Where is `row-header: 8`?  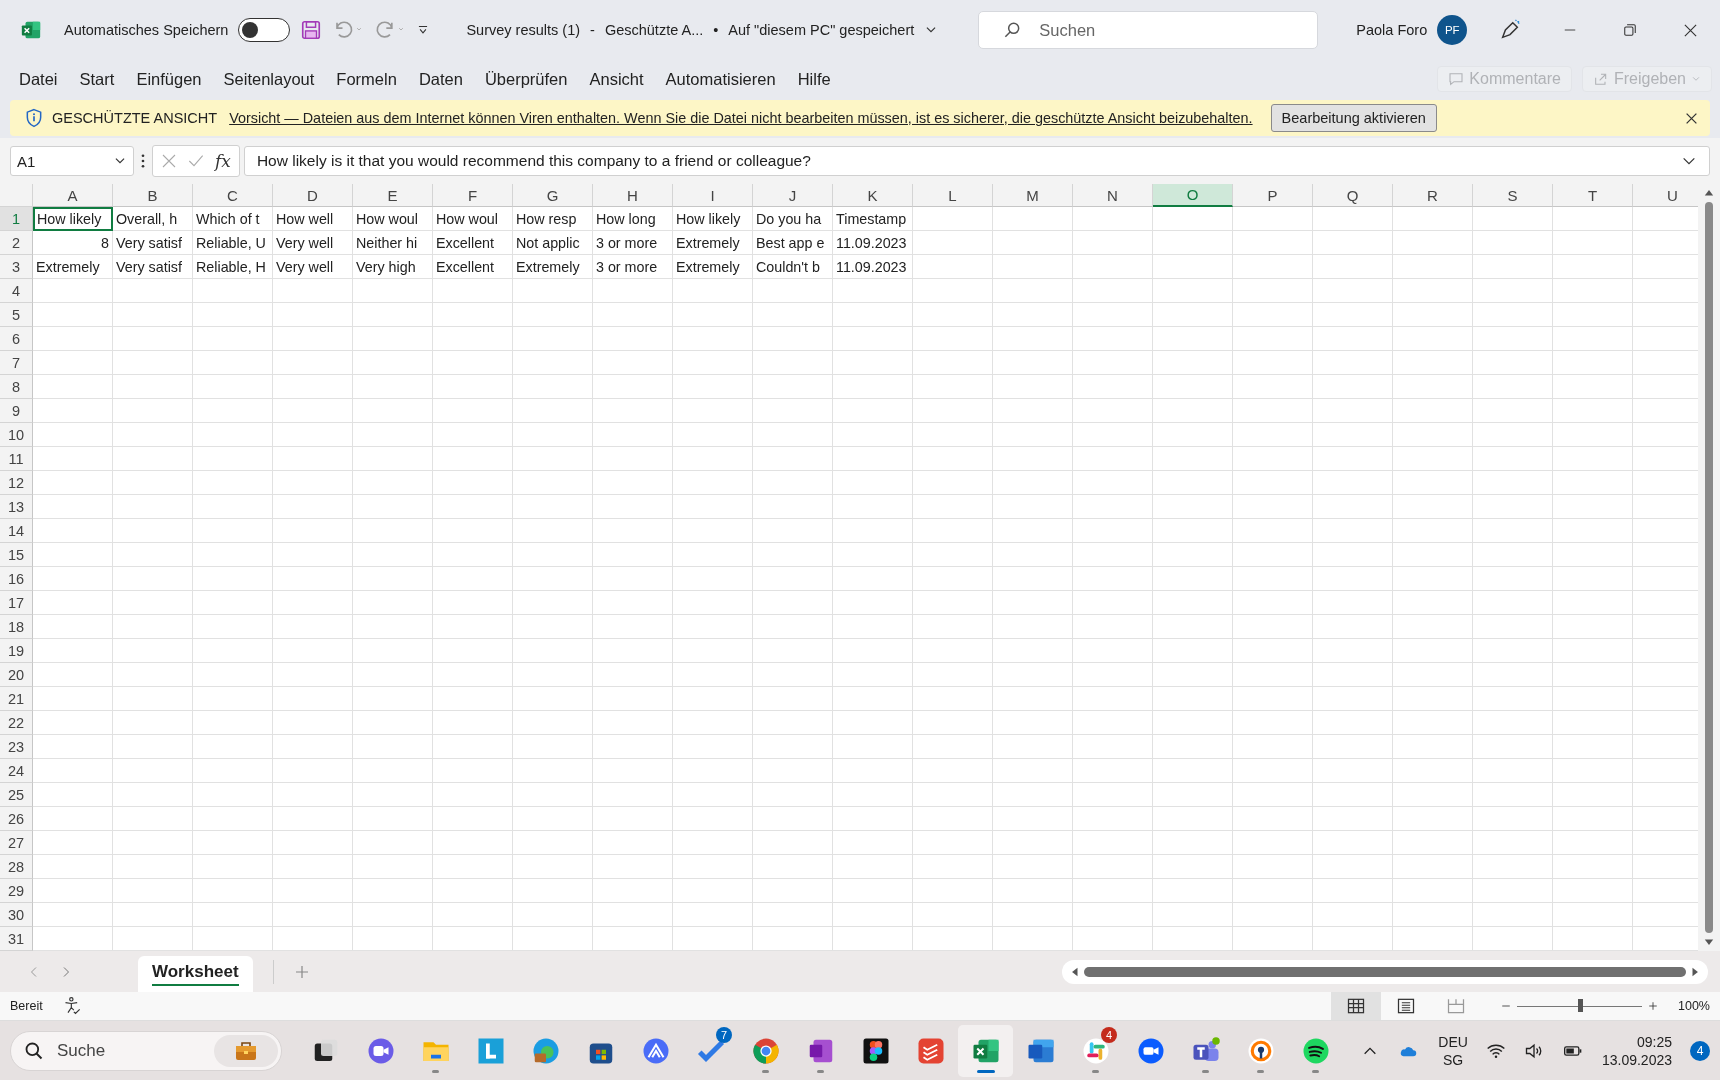
row-header: 8 is located at coordinates (16, 387).